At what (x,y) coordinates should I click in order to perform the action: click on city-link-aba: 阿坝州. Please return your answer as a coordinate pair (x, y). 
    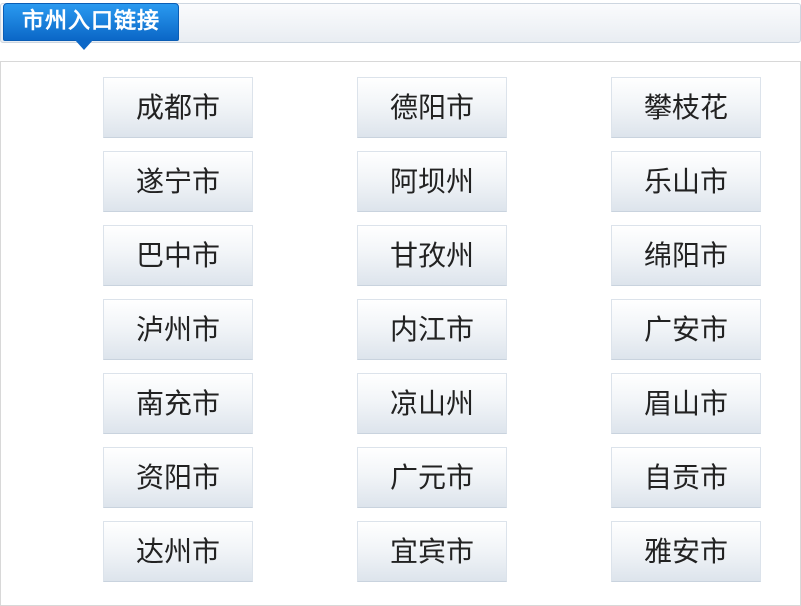
    Looking at the image, I should click on (432, 181).